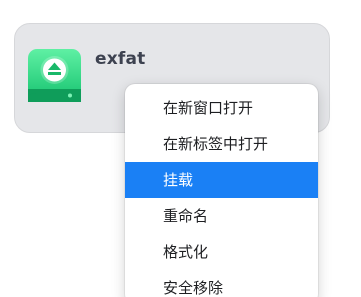 The height and width of the screenshot is (297, 361). I want to click on menu-item-mount: 挂载, so click(221, 180).